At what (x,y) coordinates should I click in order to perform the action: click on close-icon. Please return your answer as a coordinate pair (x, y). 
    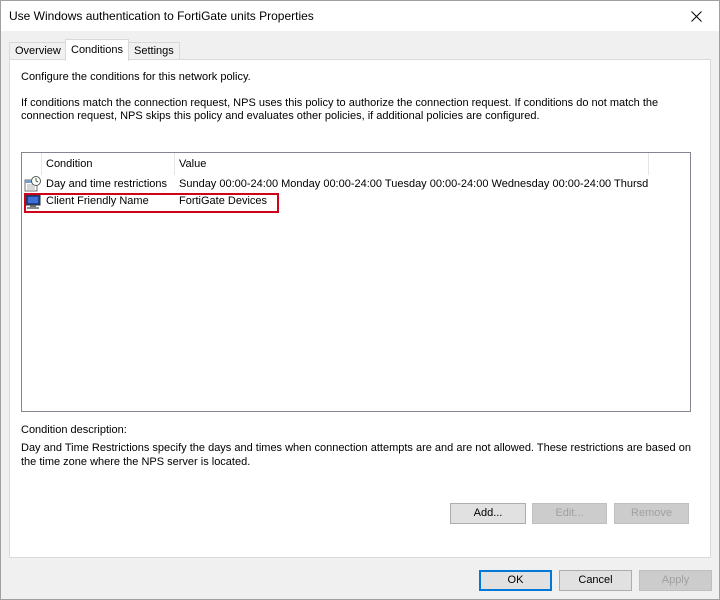
    Looking at the image, I should click on (696, 16).